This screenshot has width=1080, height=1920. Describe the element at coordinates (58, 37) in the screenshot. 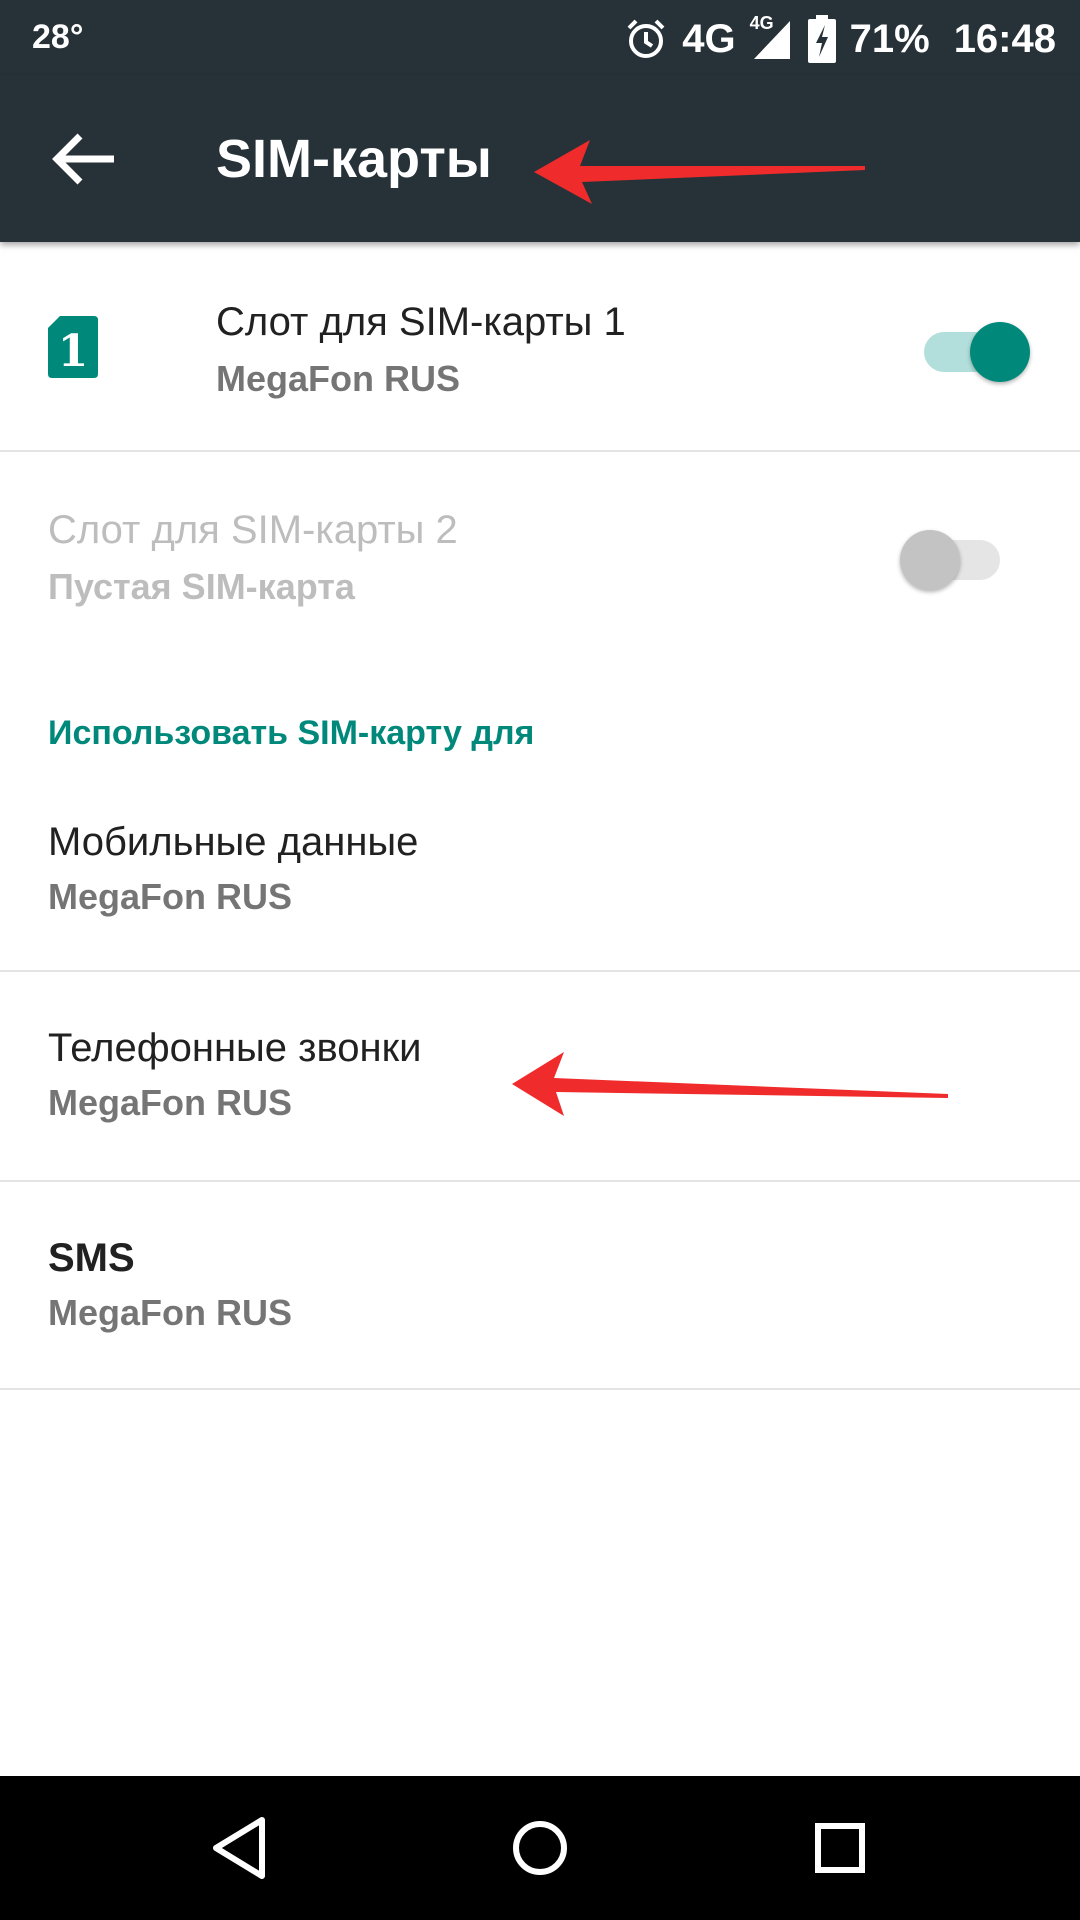

I see `temperature-indicator: 28°` at that location.